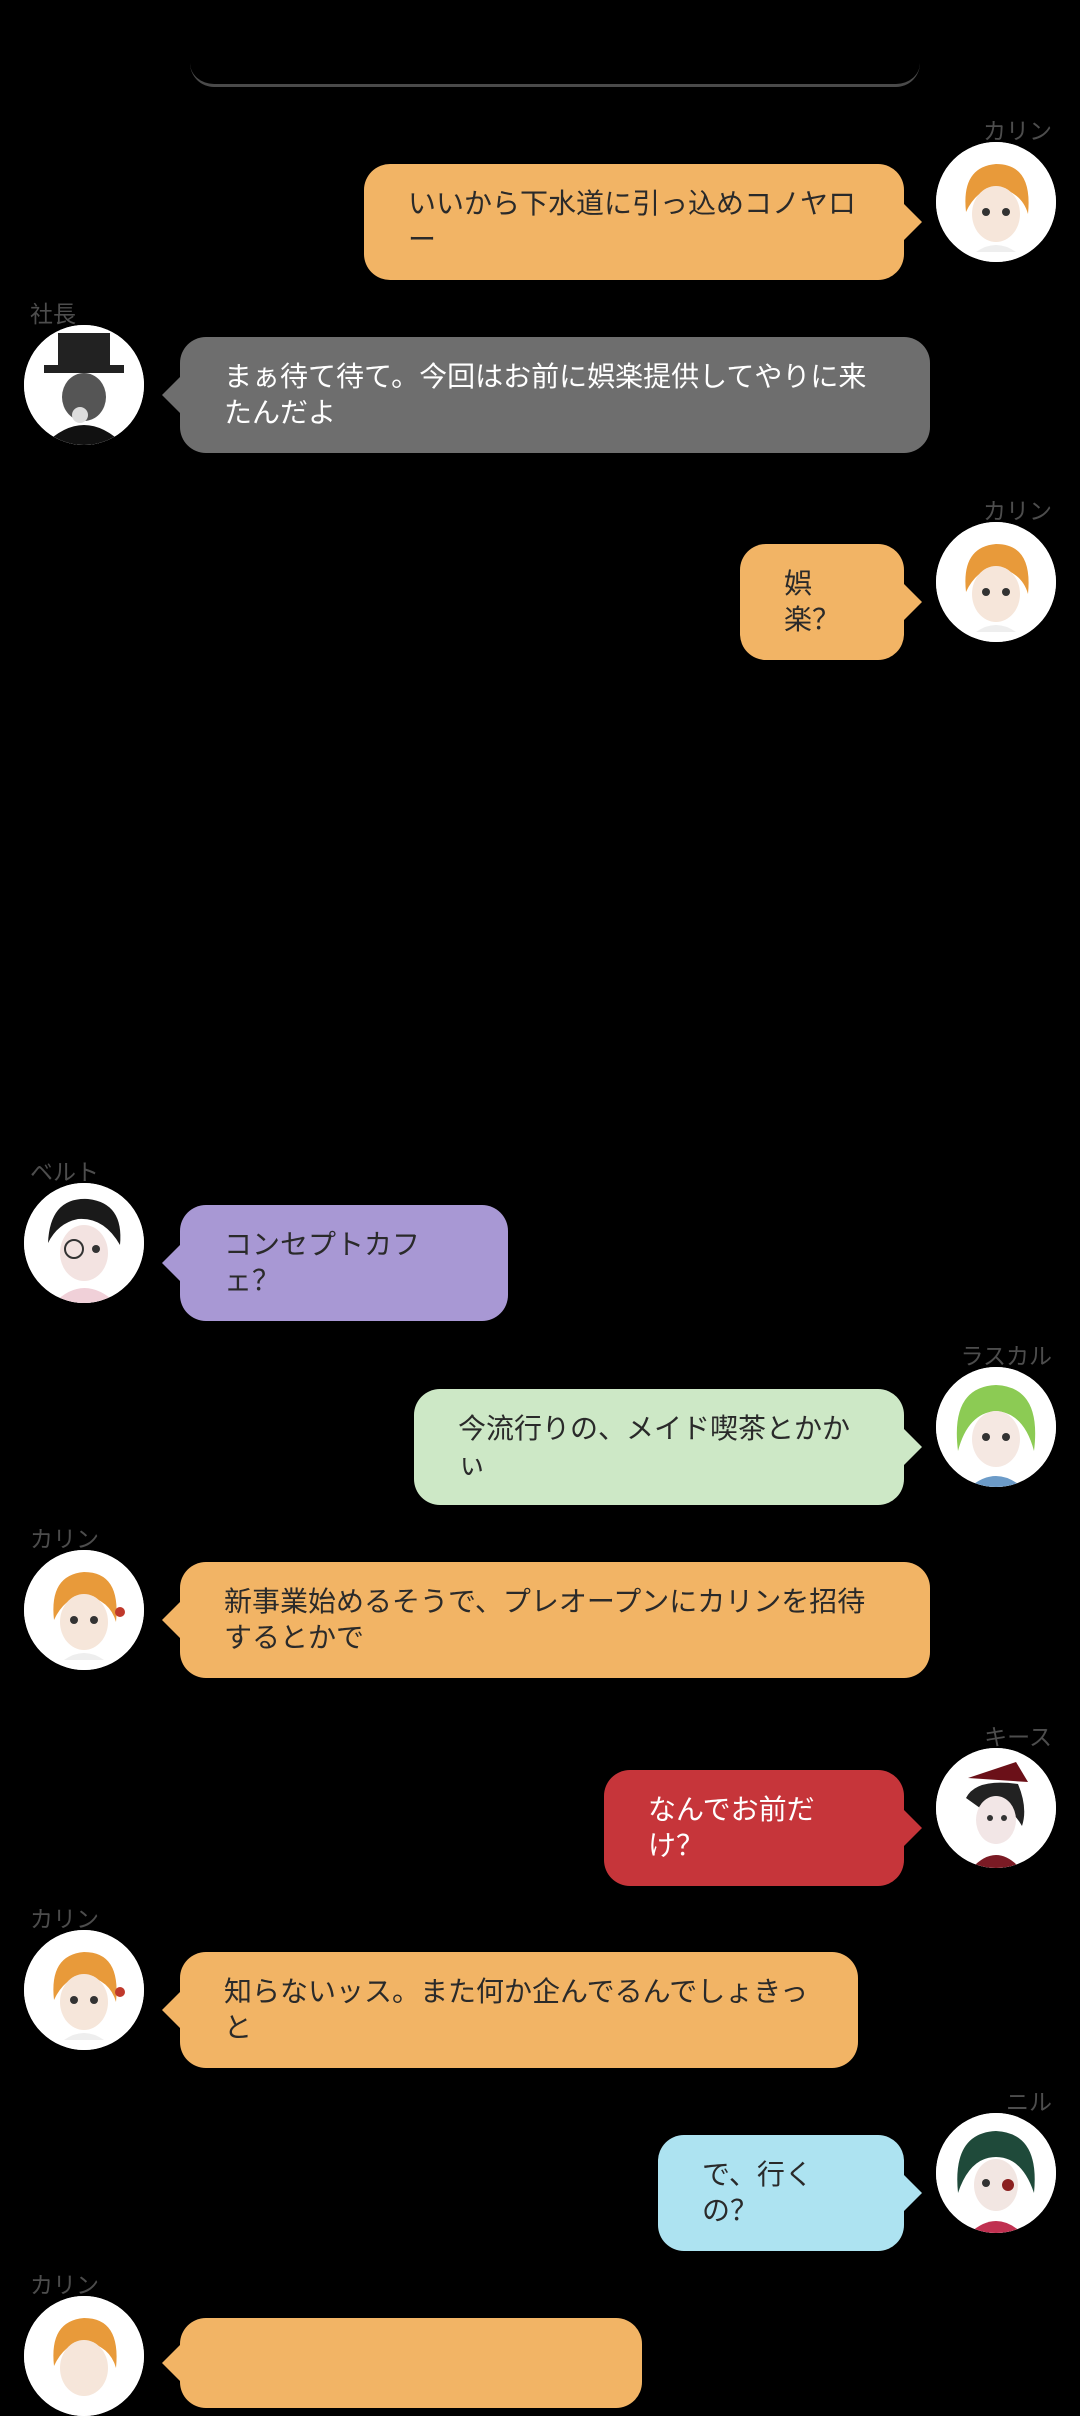  Describe the element at coordinates (731, 1827) in the screenshot. I see `message-text: なんでお前だけ？` at that location.